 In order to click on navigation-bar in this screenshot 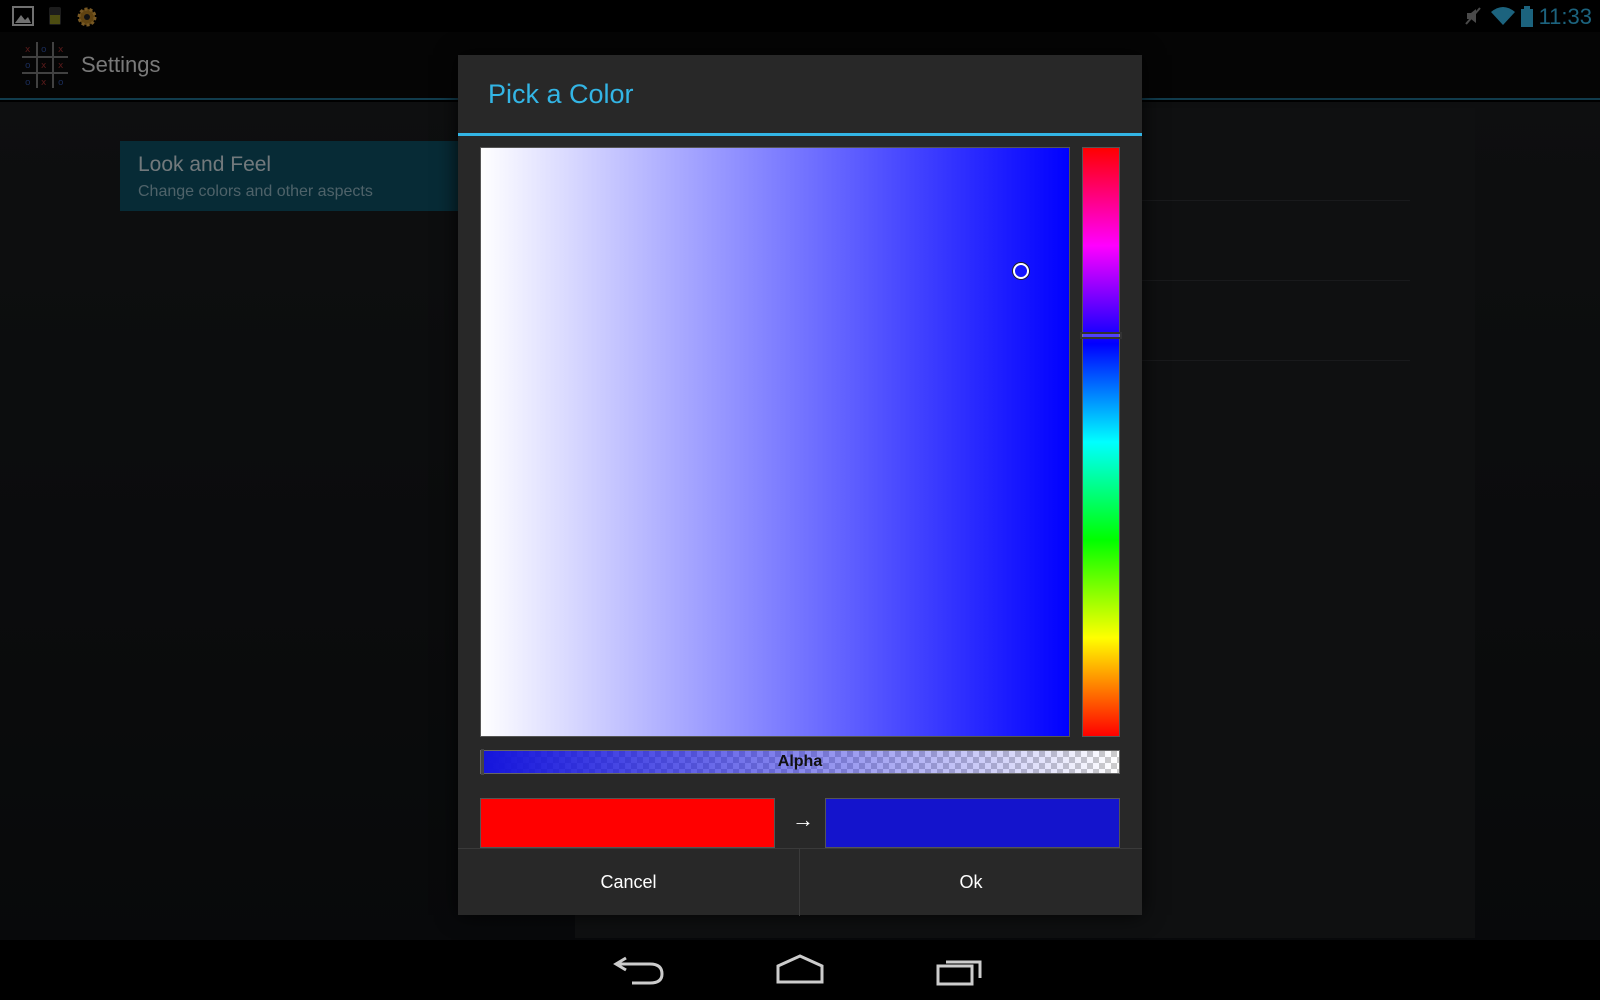, I will do `click(800, 970)`.